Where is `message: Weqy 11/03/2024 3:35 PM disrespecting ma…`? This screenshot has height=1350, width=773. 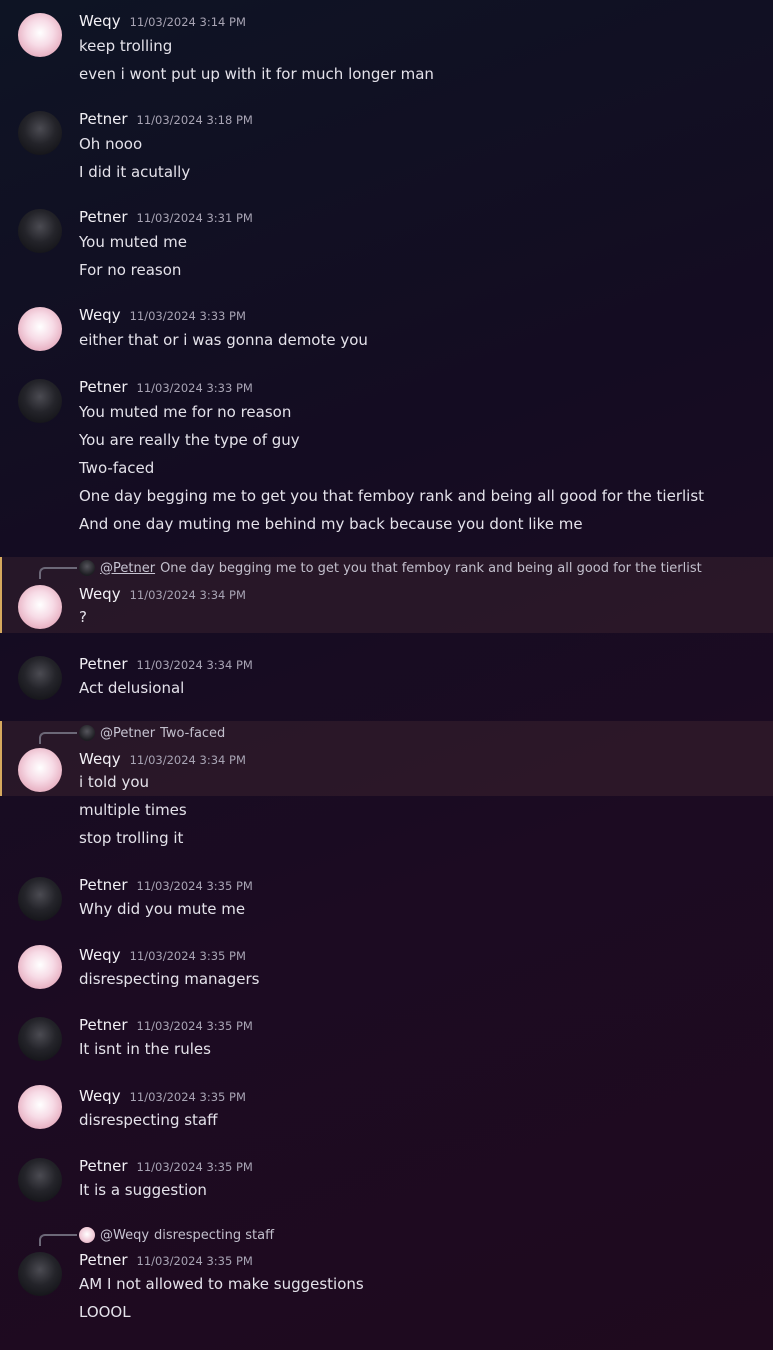 message: Weqy 11/03/2024 3:35 PM disrespecting ma… is located at coordinates (386, 971).